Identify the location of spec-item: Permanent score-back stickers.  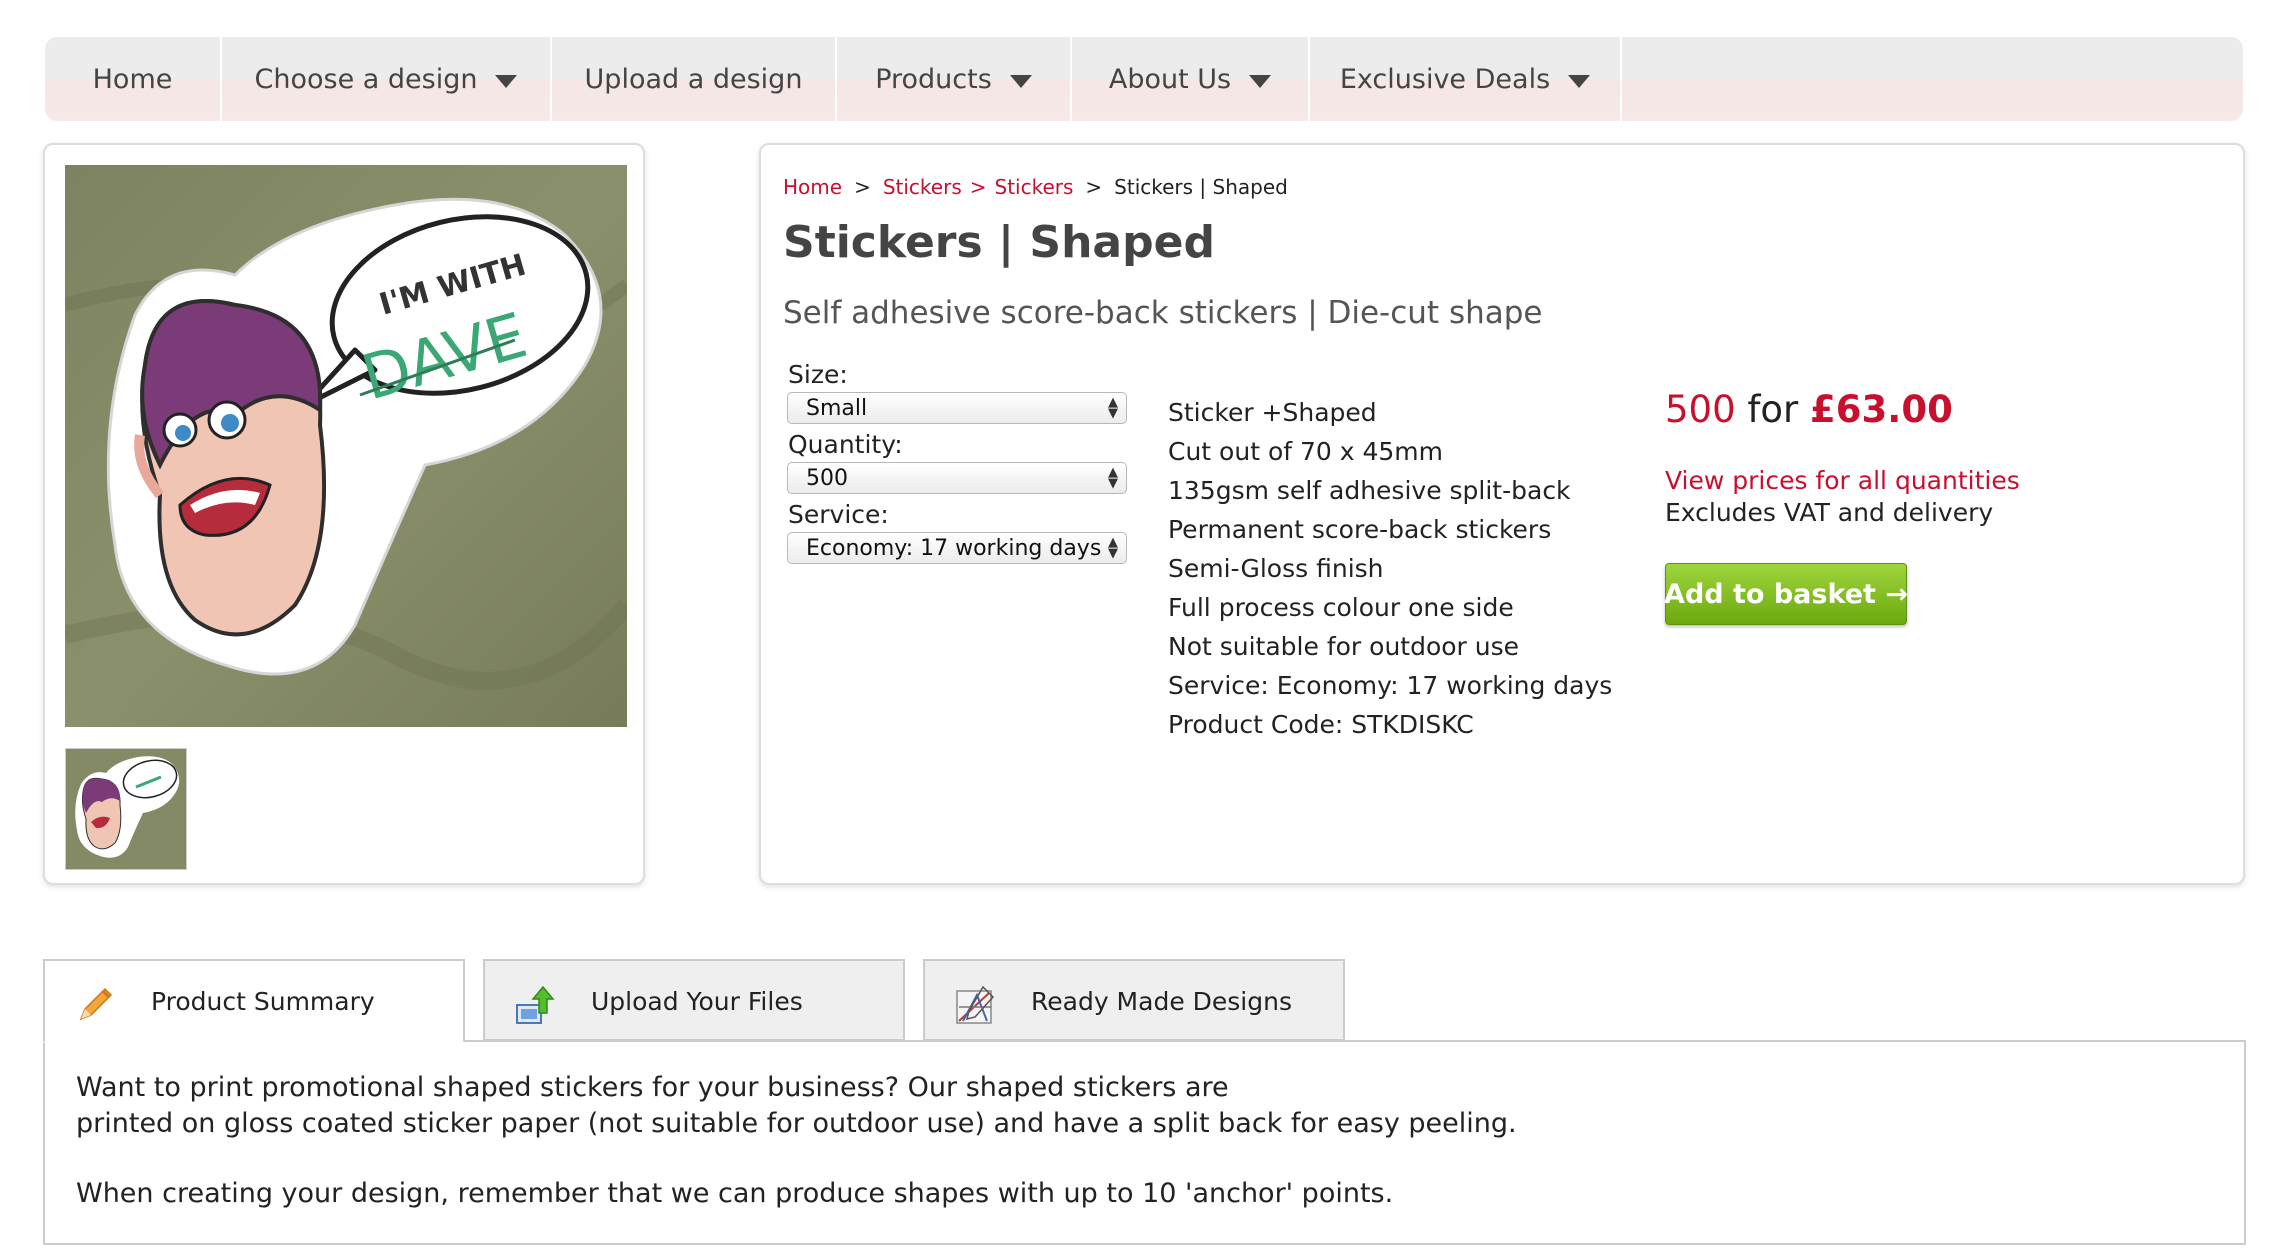
(1360, 529).